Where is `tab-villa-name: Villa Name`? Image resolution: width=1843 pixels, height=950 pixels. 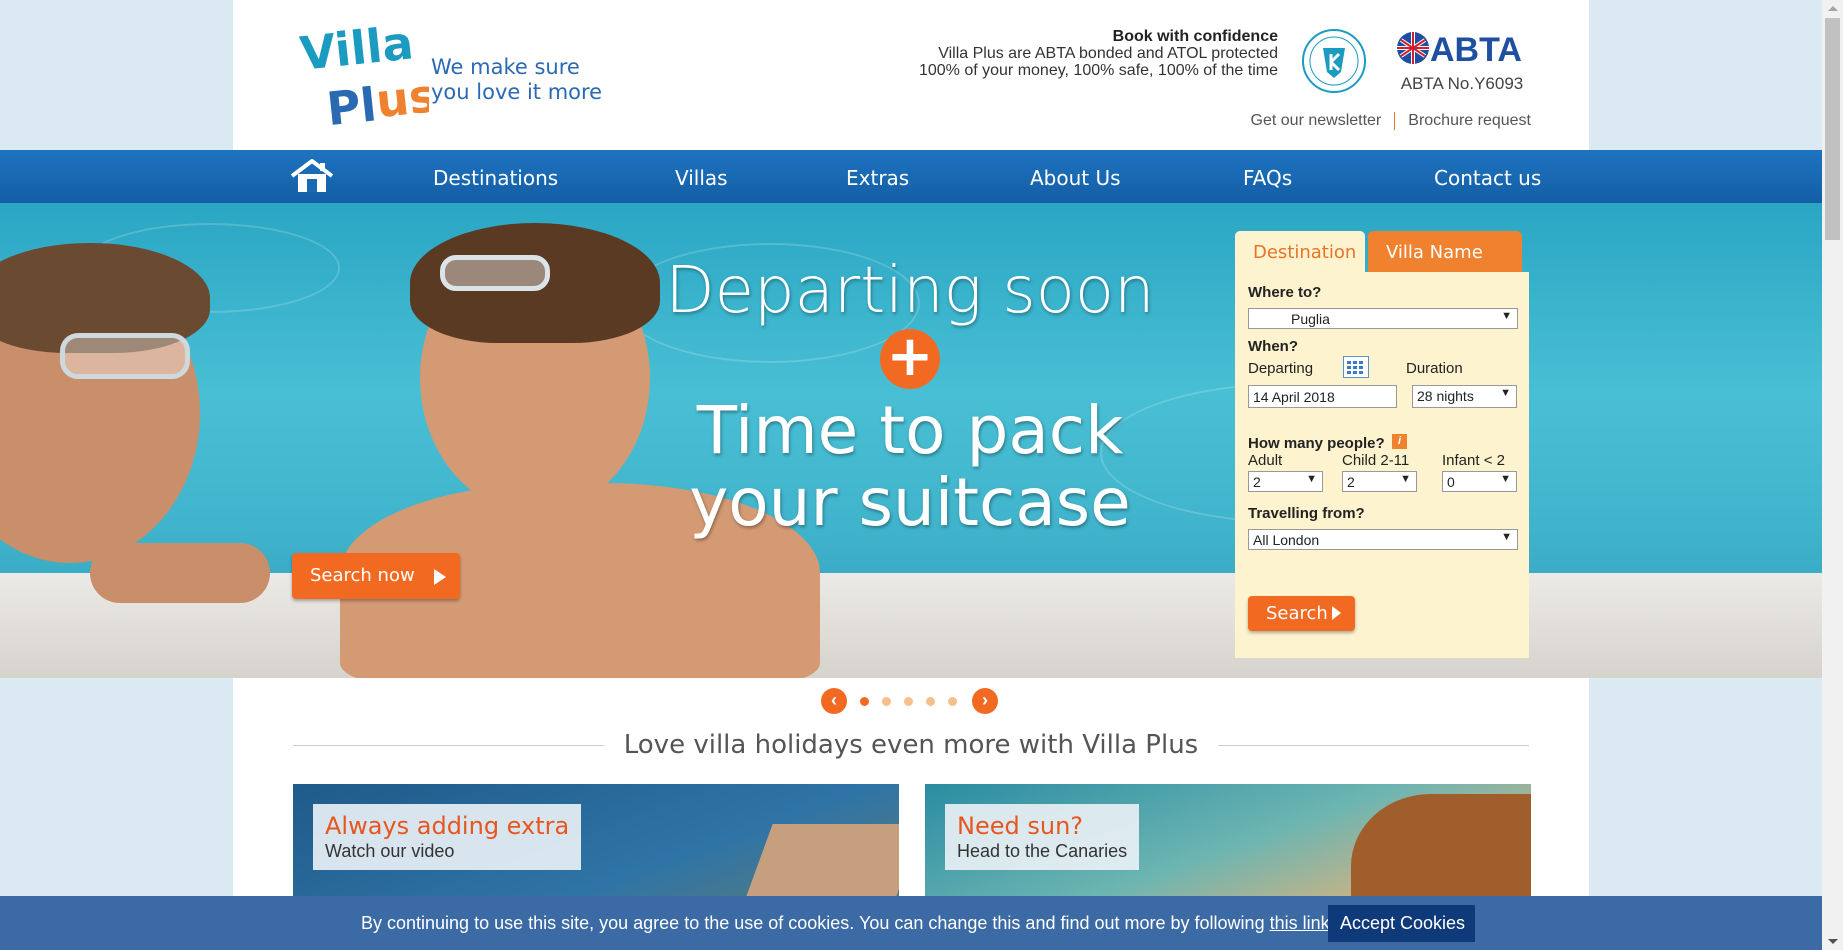
tab-villa-name: Villa Name is located at coordinates (1445, 252).